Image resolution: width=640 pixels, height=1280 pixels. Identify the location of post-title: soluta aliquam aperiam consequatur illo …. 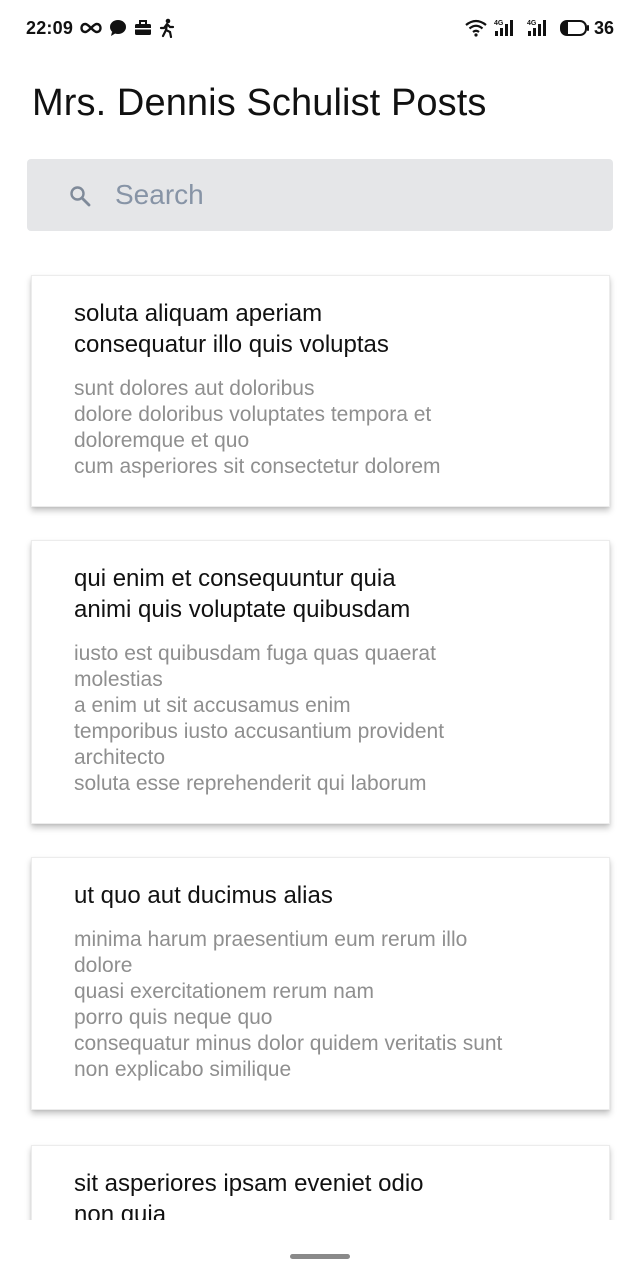
(231, 329).